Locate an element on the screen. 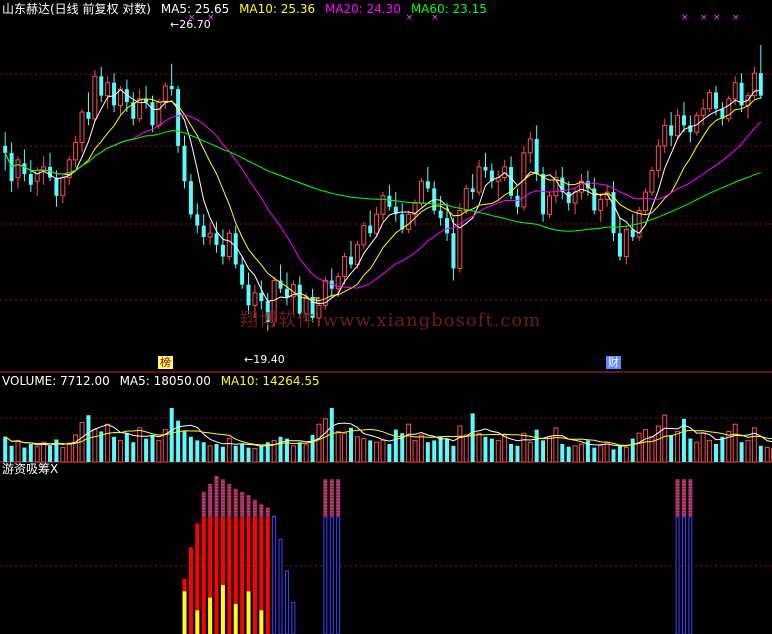 The height and width of the screenshot is (634, 772). min-price-value: 19.40 is located at coordinates (269, 359).